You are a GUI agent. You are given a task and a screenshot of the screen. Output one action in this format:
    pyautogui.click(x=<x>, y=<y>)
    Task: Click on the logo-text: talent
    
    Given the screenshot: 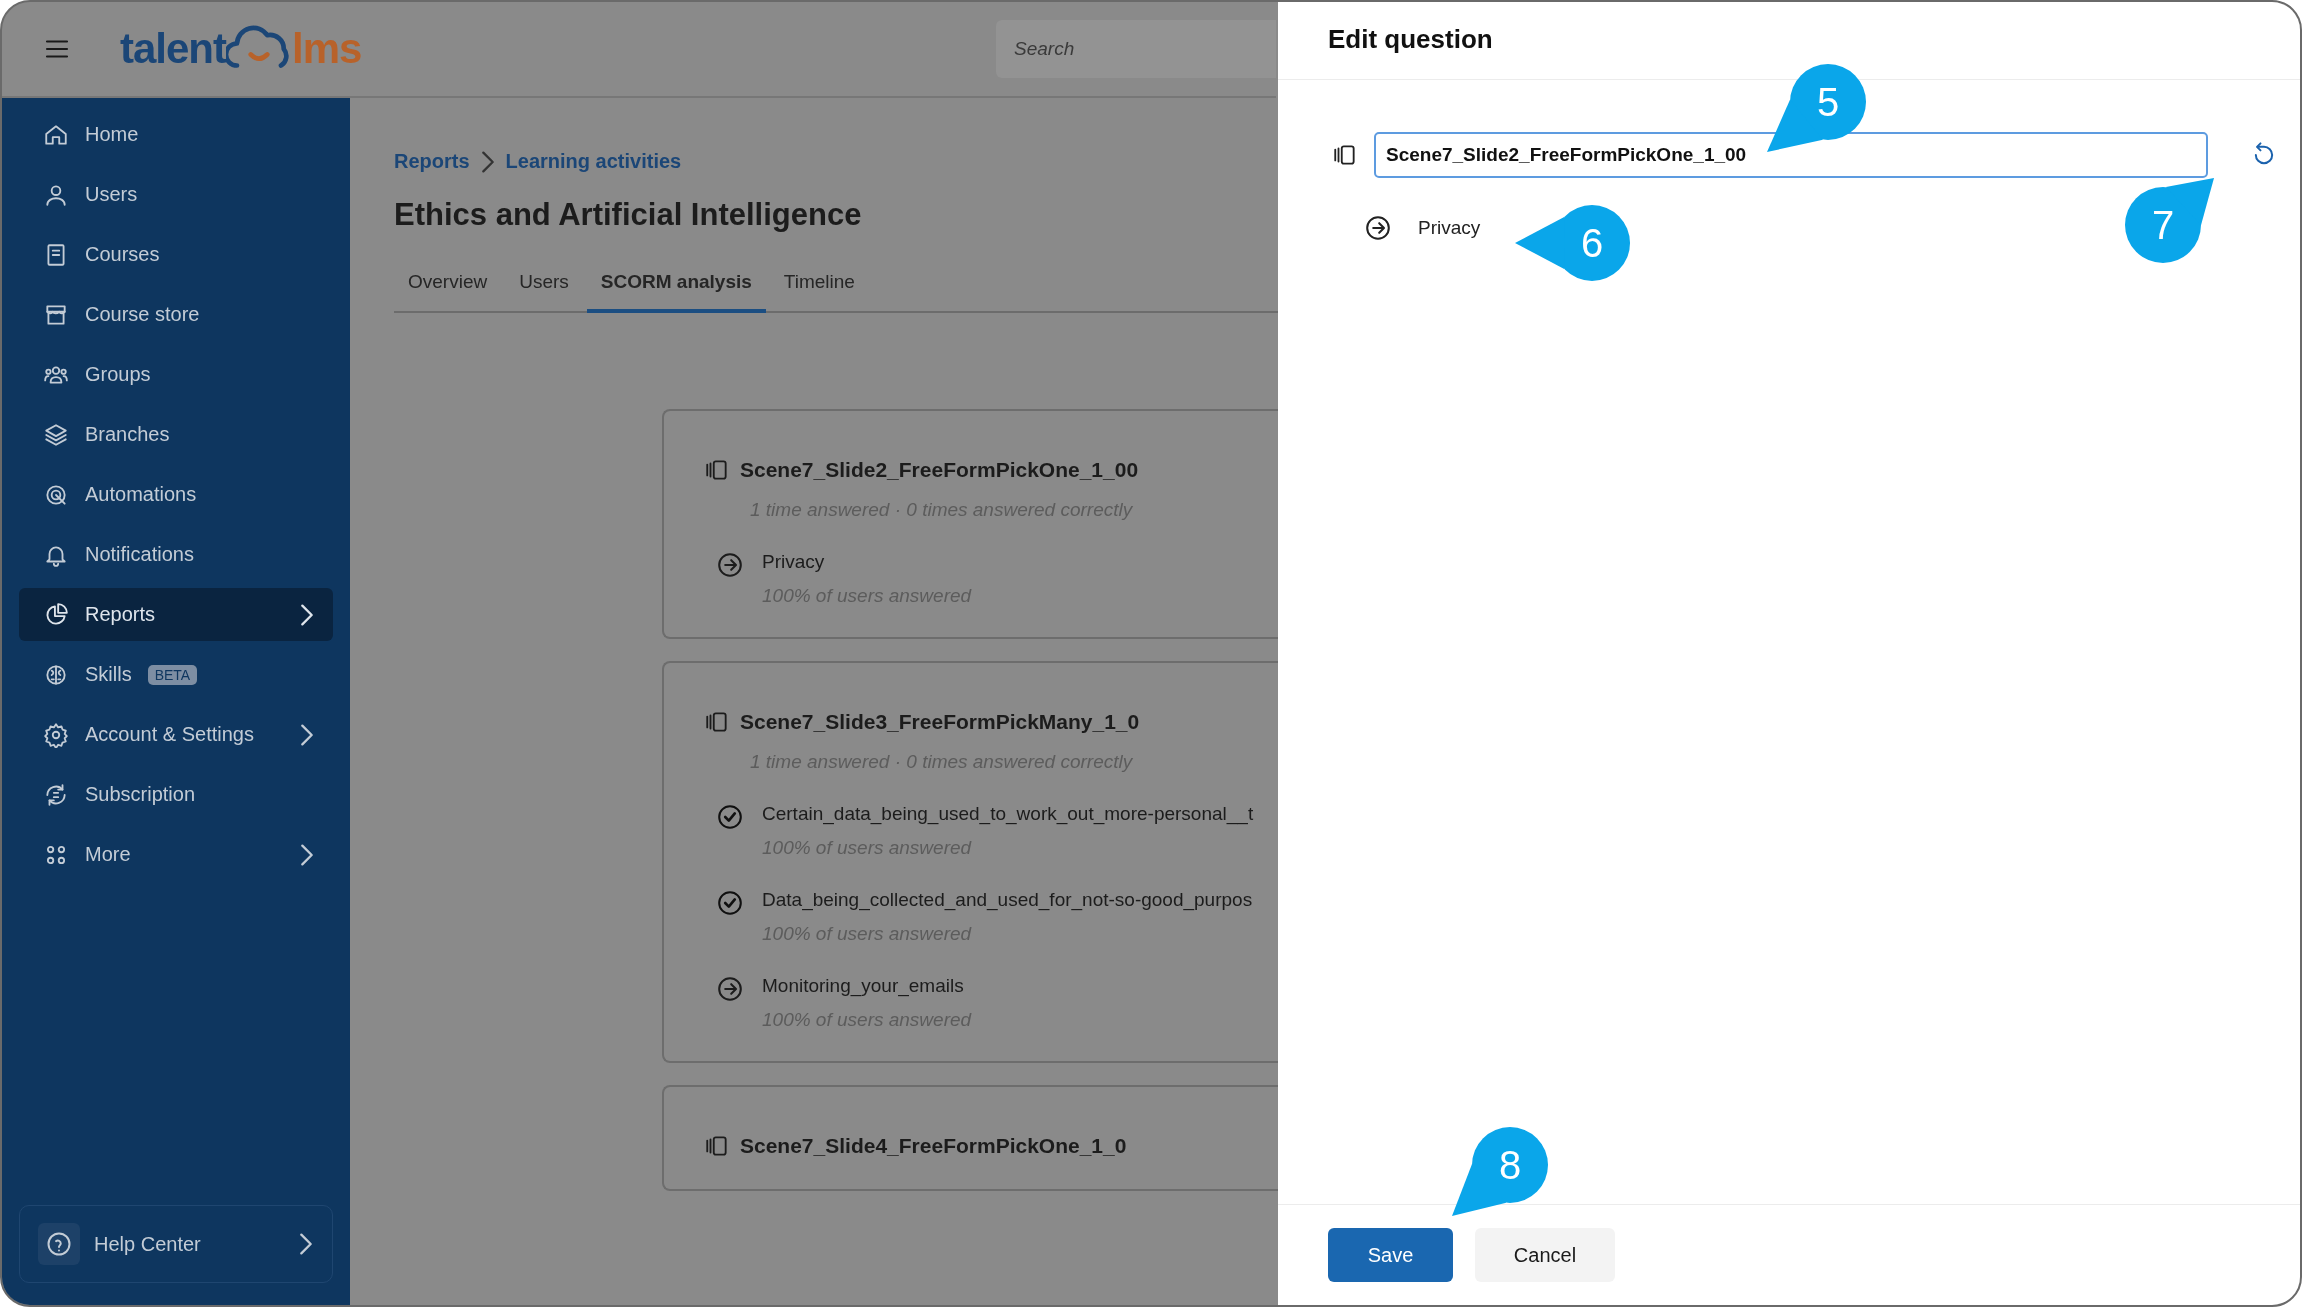 What is the action you would take?
    pyautogui.click(x=173, y=49)
    